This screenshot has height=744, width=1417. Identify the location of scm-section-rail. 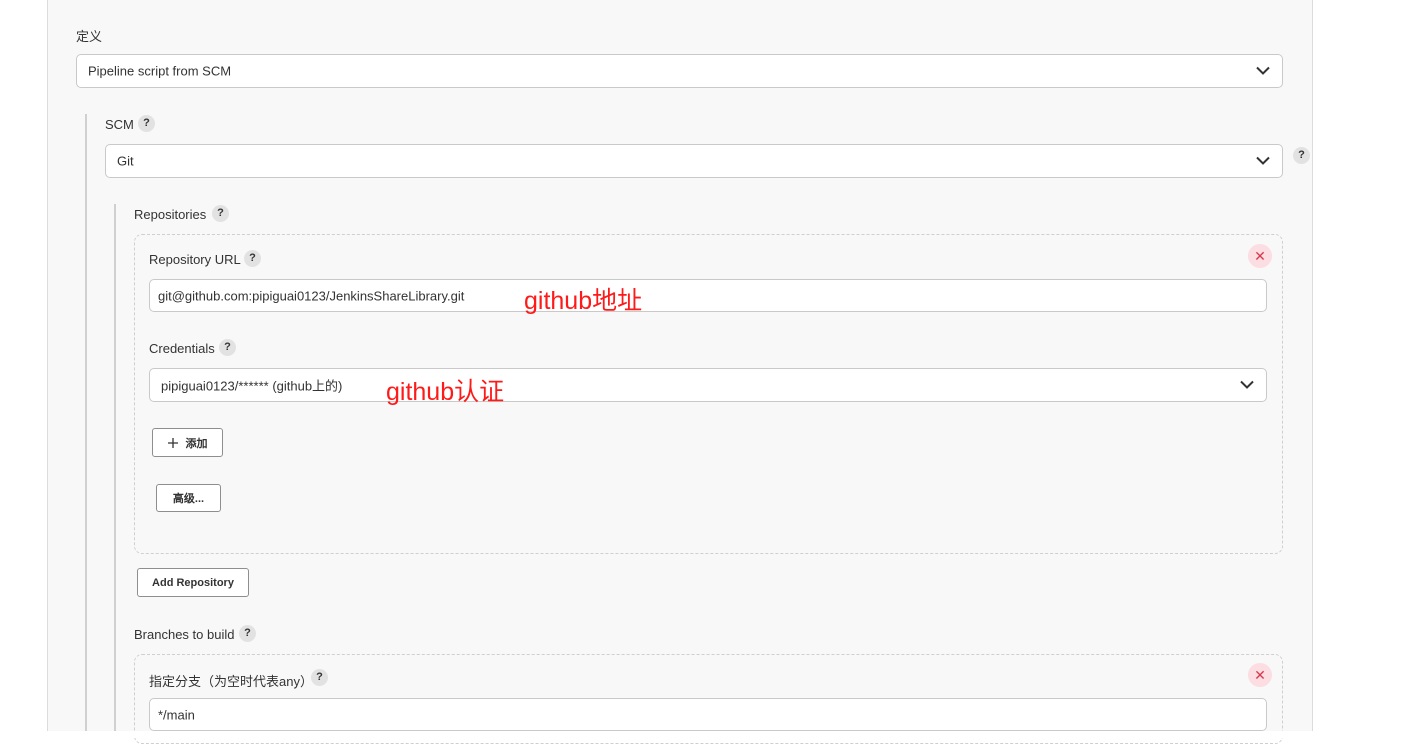
(86, 422).